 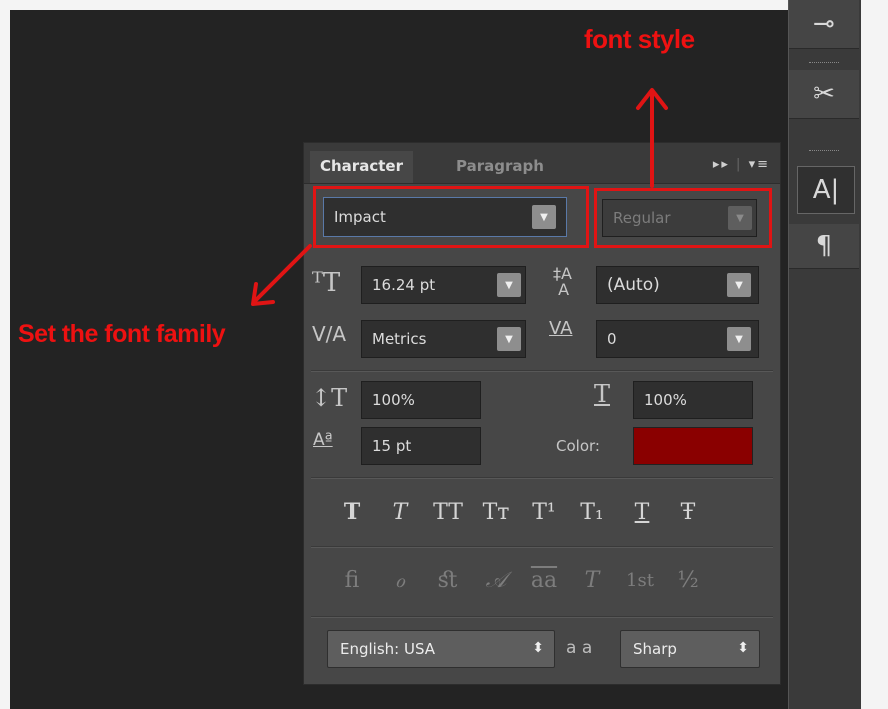 I want to click on annotation-arrows, so click(x=459, y=197).